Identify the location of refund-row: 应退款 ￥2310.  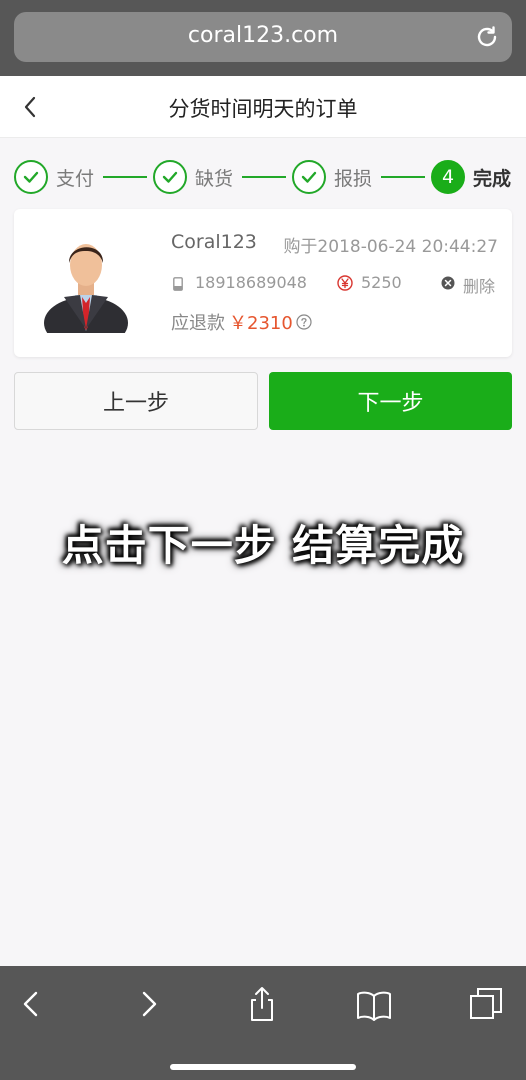
(241, 322).